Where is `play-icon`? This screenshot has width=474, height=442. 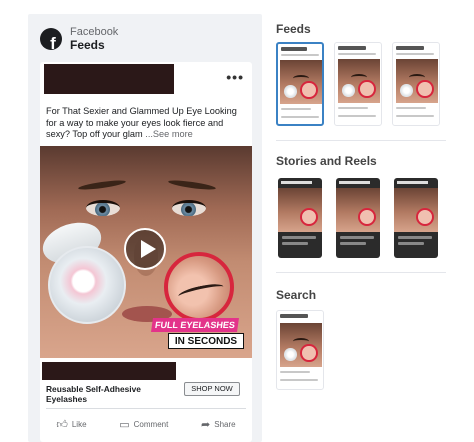
play-icon is located at coordinates (145, 249).